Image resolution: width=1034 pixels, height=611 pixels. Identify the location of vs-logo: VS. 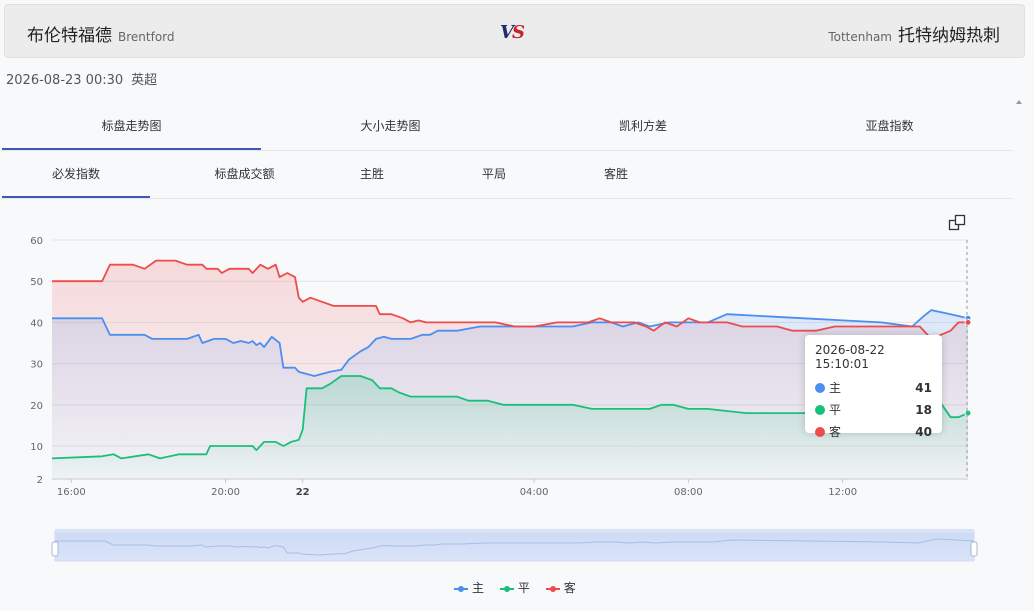
(512, 32).